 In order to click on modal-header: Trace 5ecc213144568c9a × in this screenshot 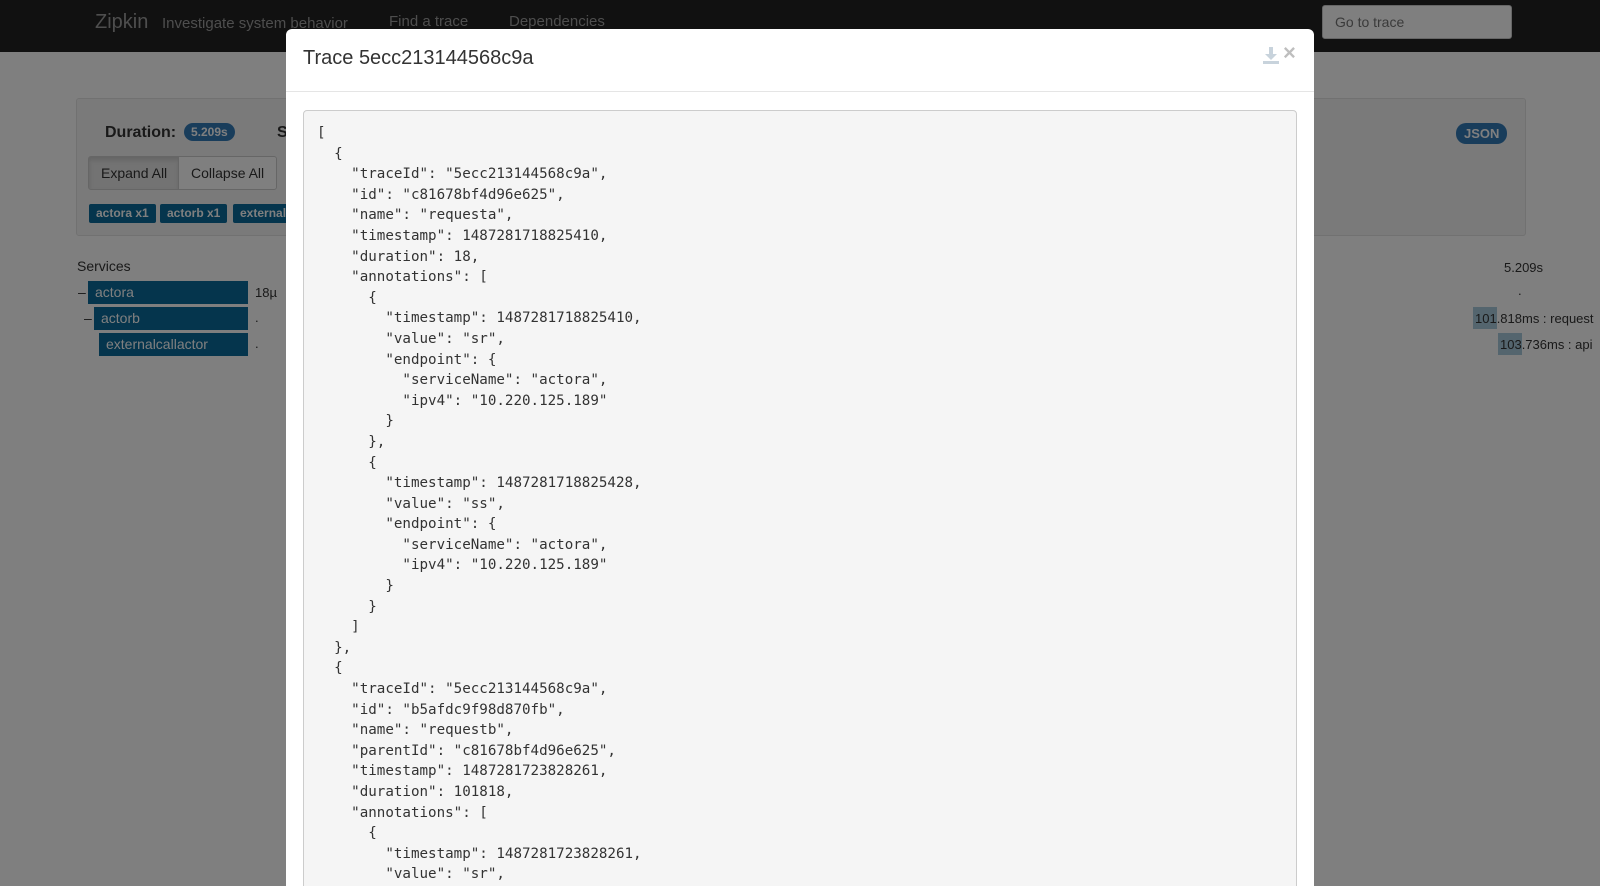, I will do `click(800, 60)`.